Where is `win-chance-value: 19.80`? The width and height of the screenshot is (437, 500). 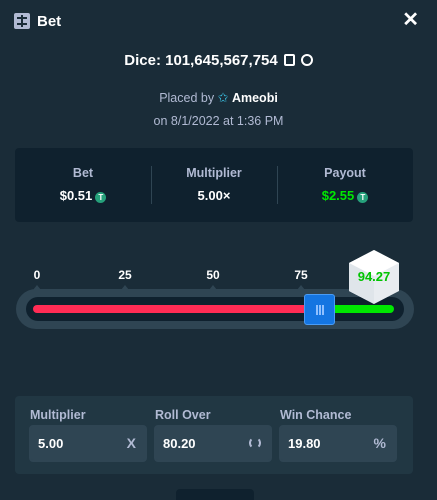
win-chance-value: 19.80 is located at coordinates (304, 443).